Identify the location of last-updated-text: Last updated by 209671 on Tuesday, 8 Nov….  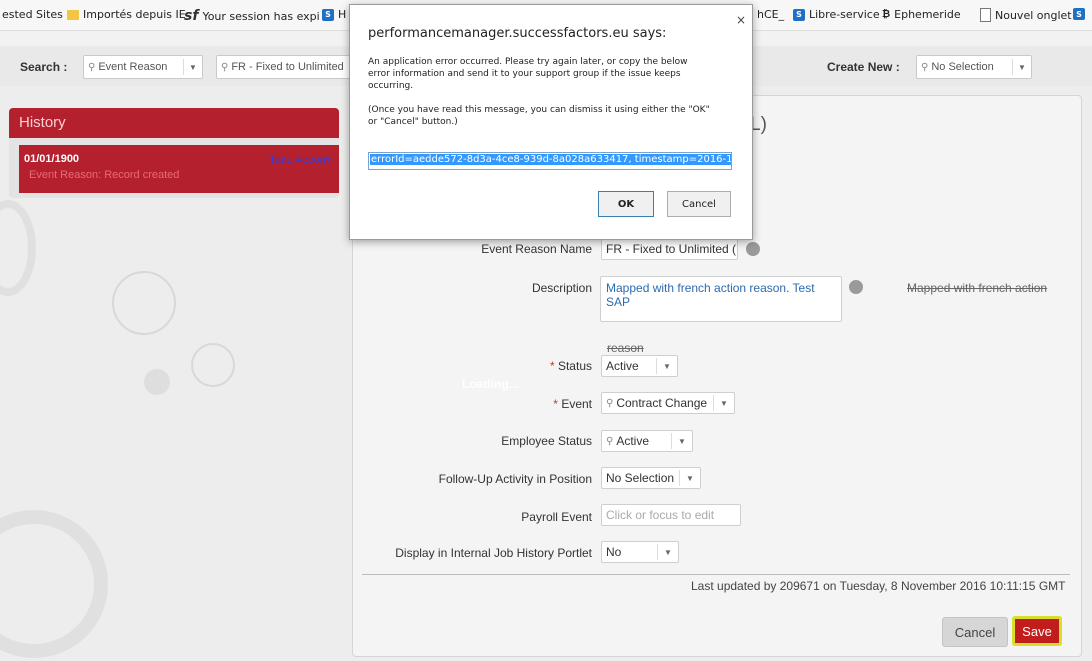
(878, 586).